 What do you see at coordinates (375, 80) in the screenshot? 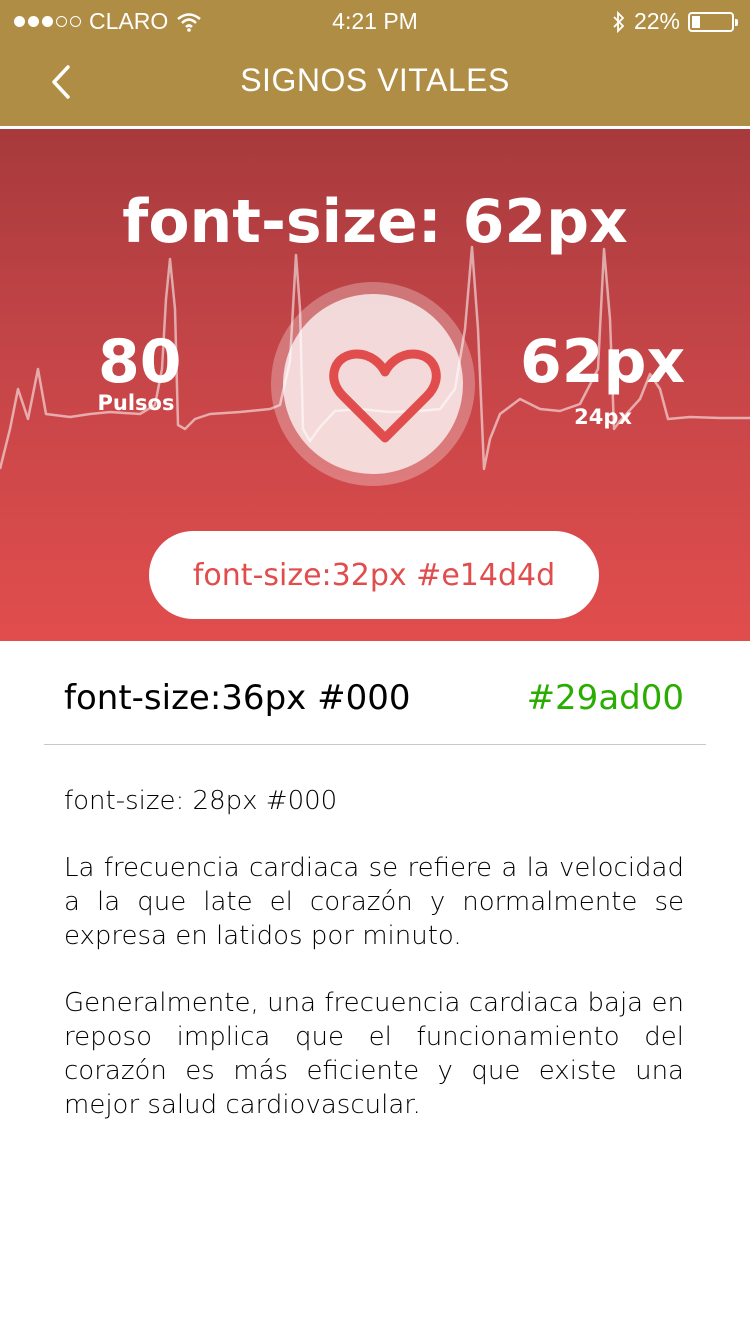
I see `page-title: SIGNOS VITALES` at bounding box center [375, 80].